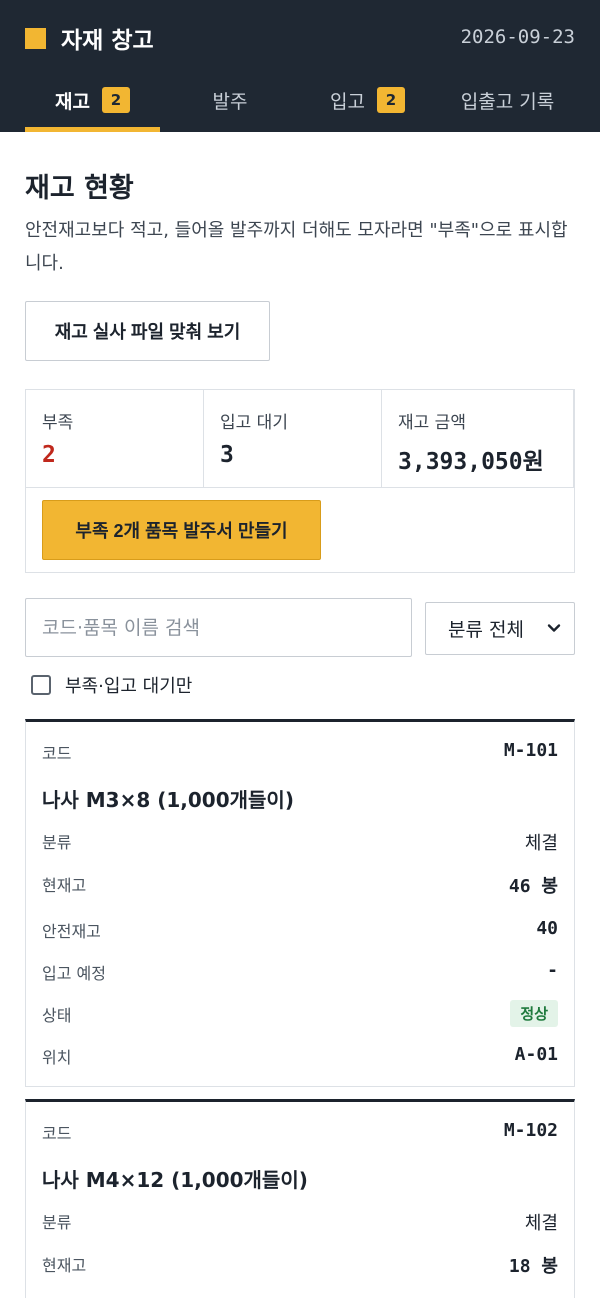  Describe the element at coordinates (552, 970) in the screenshot. I see `item-incoming: -` at that location.